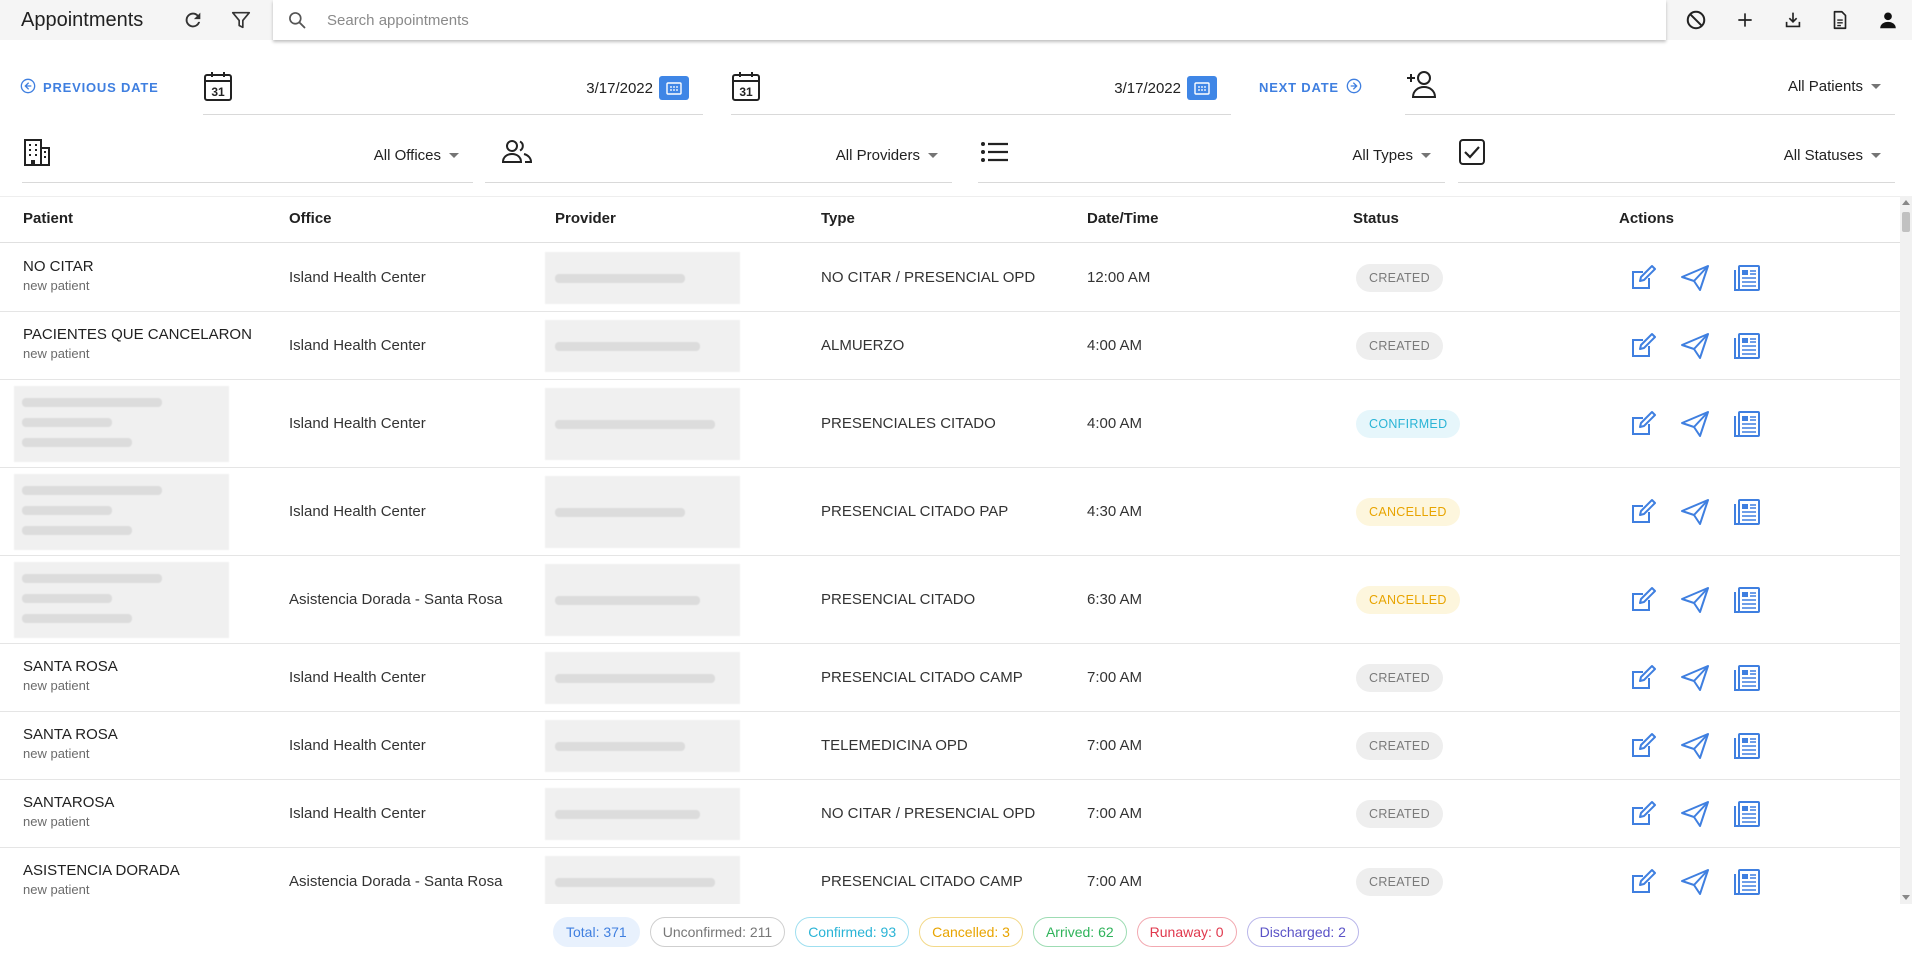 Image resolution: width=1912 pixels, height=957 pixels. Describe the element at coordinates (971, 932) in the screenshot. I see `summary-cancelled-chip: Cancelled: 3` at that location.